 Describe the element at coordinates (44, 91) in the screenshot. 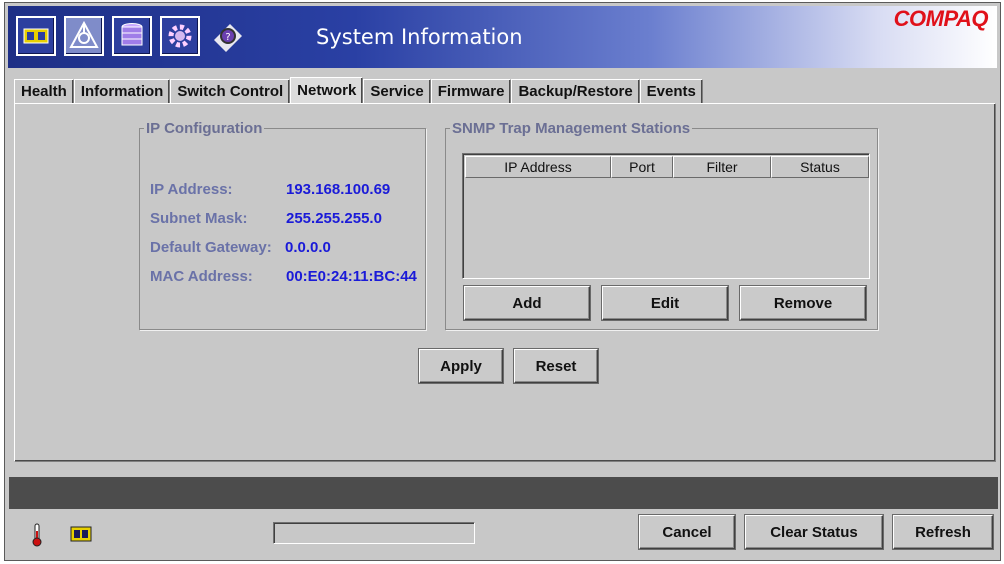

I see `tab-health: Health` at that location.